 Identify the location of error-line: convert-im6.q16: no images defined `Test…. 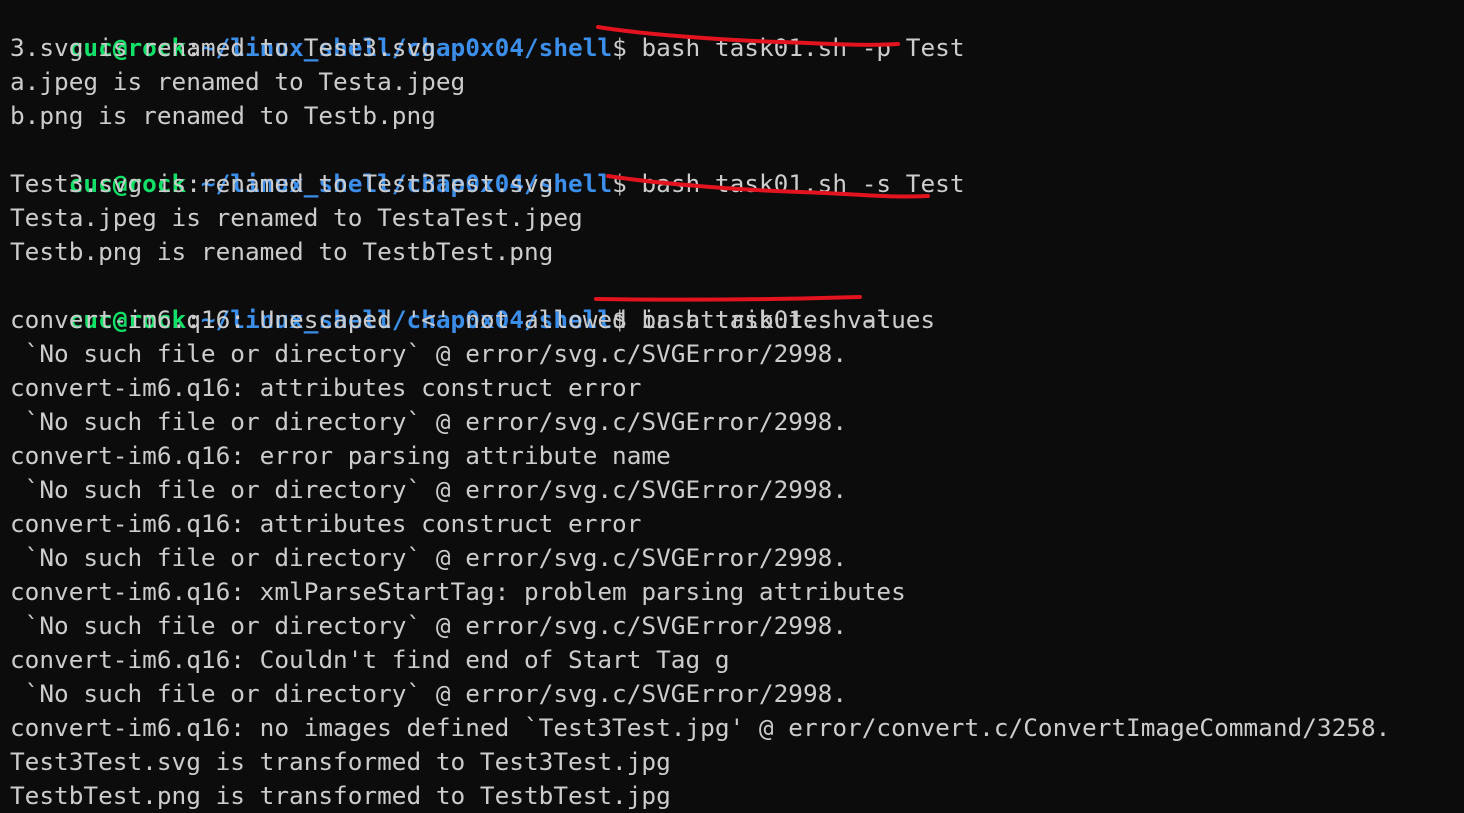
(700, 727).